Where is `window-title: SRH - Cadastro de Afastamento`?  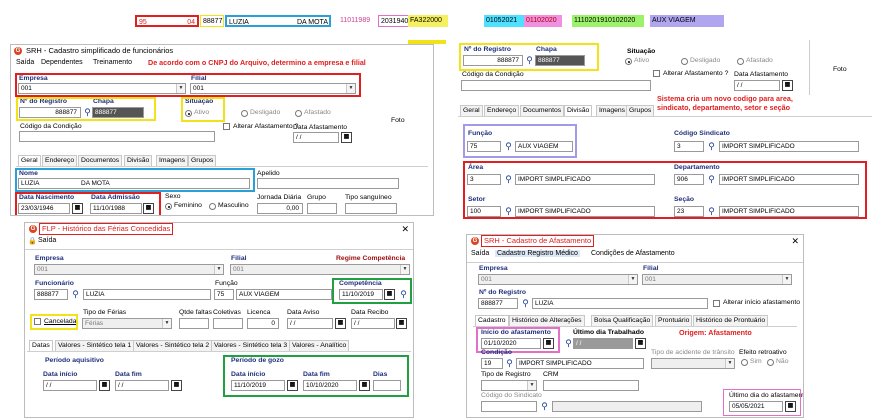
window-title: SRH - Cadastro de Afastamento is located at coordinates (538, 241).